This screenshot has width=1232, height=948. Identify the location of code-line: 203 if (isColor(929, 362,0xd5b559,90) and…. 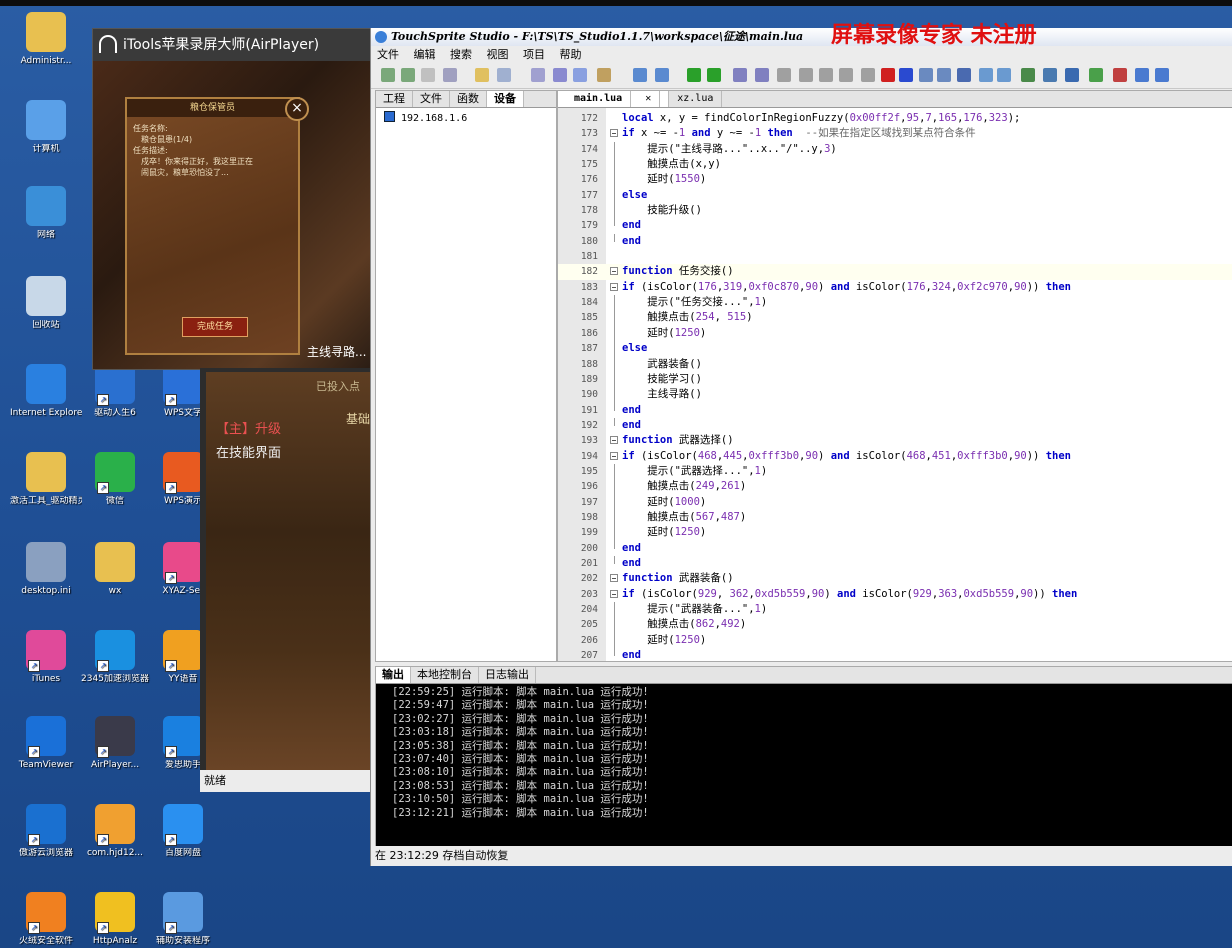
(895, 594).